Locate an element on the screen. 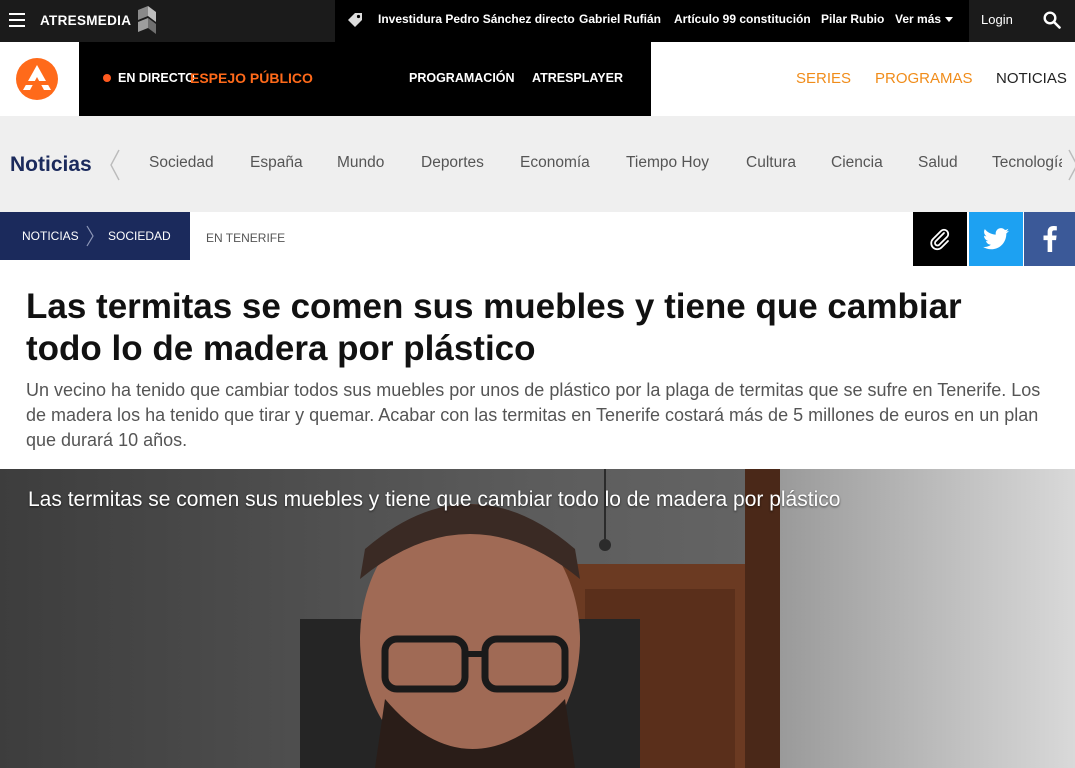 The width and height of the screenshot is (1075, 768). copy-link-button is located at coordinates (940, 239).